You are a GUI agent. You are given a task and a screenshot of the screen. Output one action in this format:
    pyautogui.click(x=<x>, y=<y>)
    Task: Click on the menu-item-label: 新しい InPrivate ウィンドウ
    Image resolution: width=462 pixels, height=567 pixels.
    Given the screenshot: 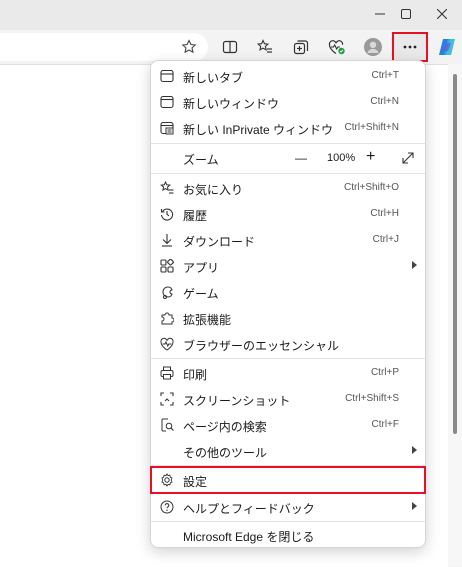 What is the action you would take?
    pyautogui.click(x=258, y=130)
    